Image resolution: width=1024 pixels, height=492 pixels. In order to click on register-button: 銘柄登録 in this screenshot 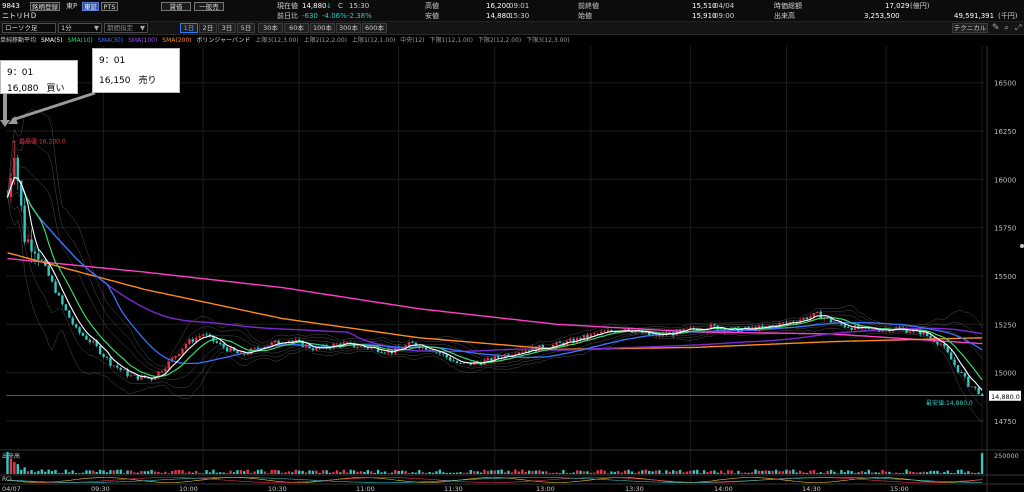, I will do `click(45, 6)`.